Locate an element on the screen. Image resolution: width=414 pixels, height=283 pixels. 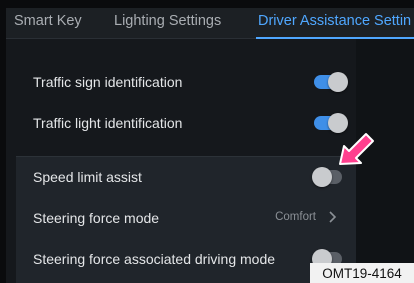
setting-row-steering-force-mode: Steering force mode Comfort is located at coordinates (186, 218).